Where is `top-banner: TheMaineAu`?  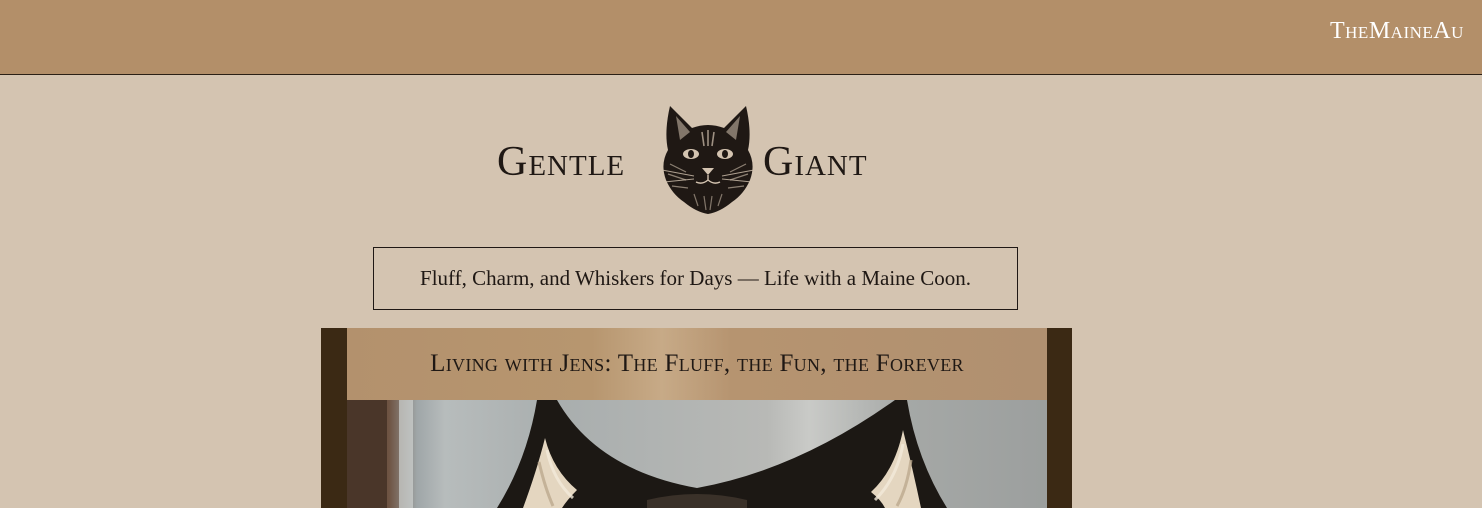 top-banner: TheMaineAu is located at coordinates (741, 37).